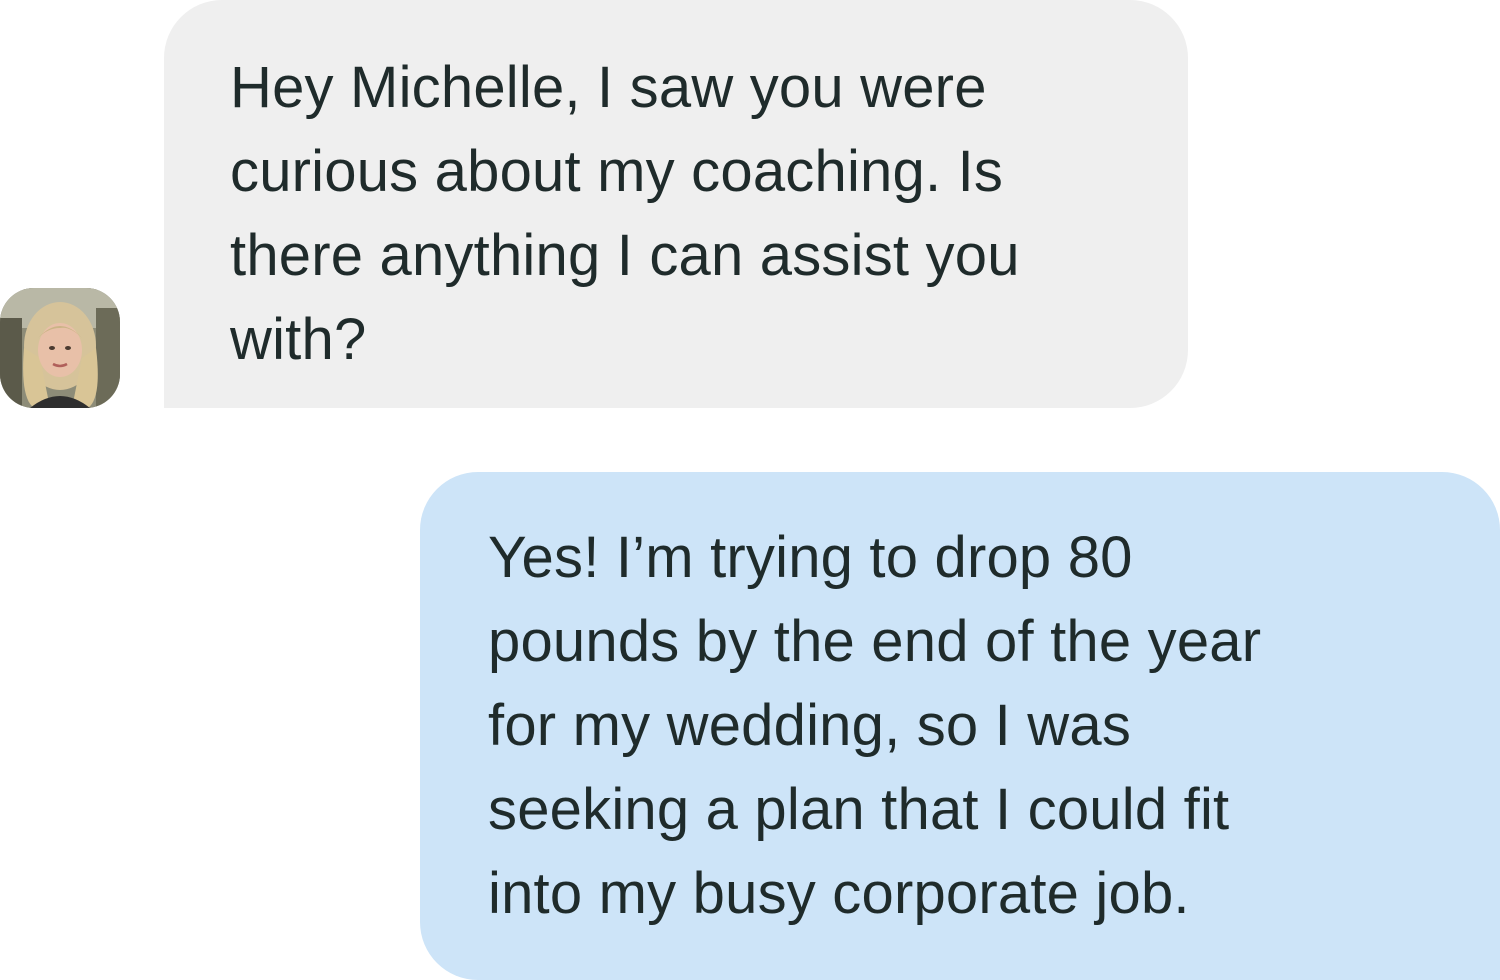 The image size is (1500, 980). What do you see at coordinates (810, 557) in the screenshot?
I see `message-line: Yes! I’m trying to drop 80` at bounding box center [810, 557].